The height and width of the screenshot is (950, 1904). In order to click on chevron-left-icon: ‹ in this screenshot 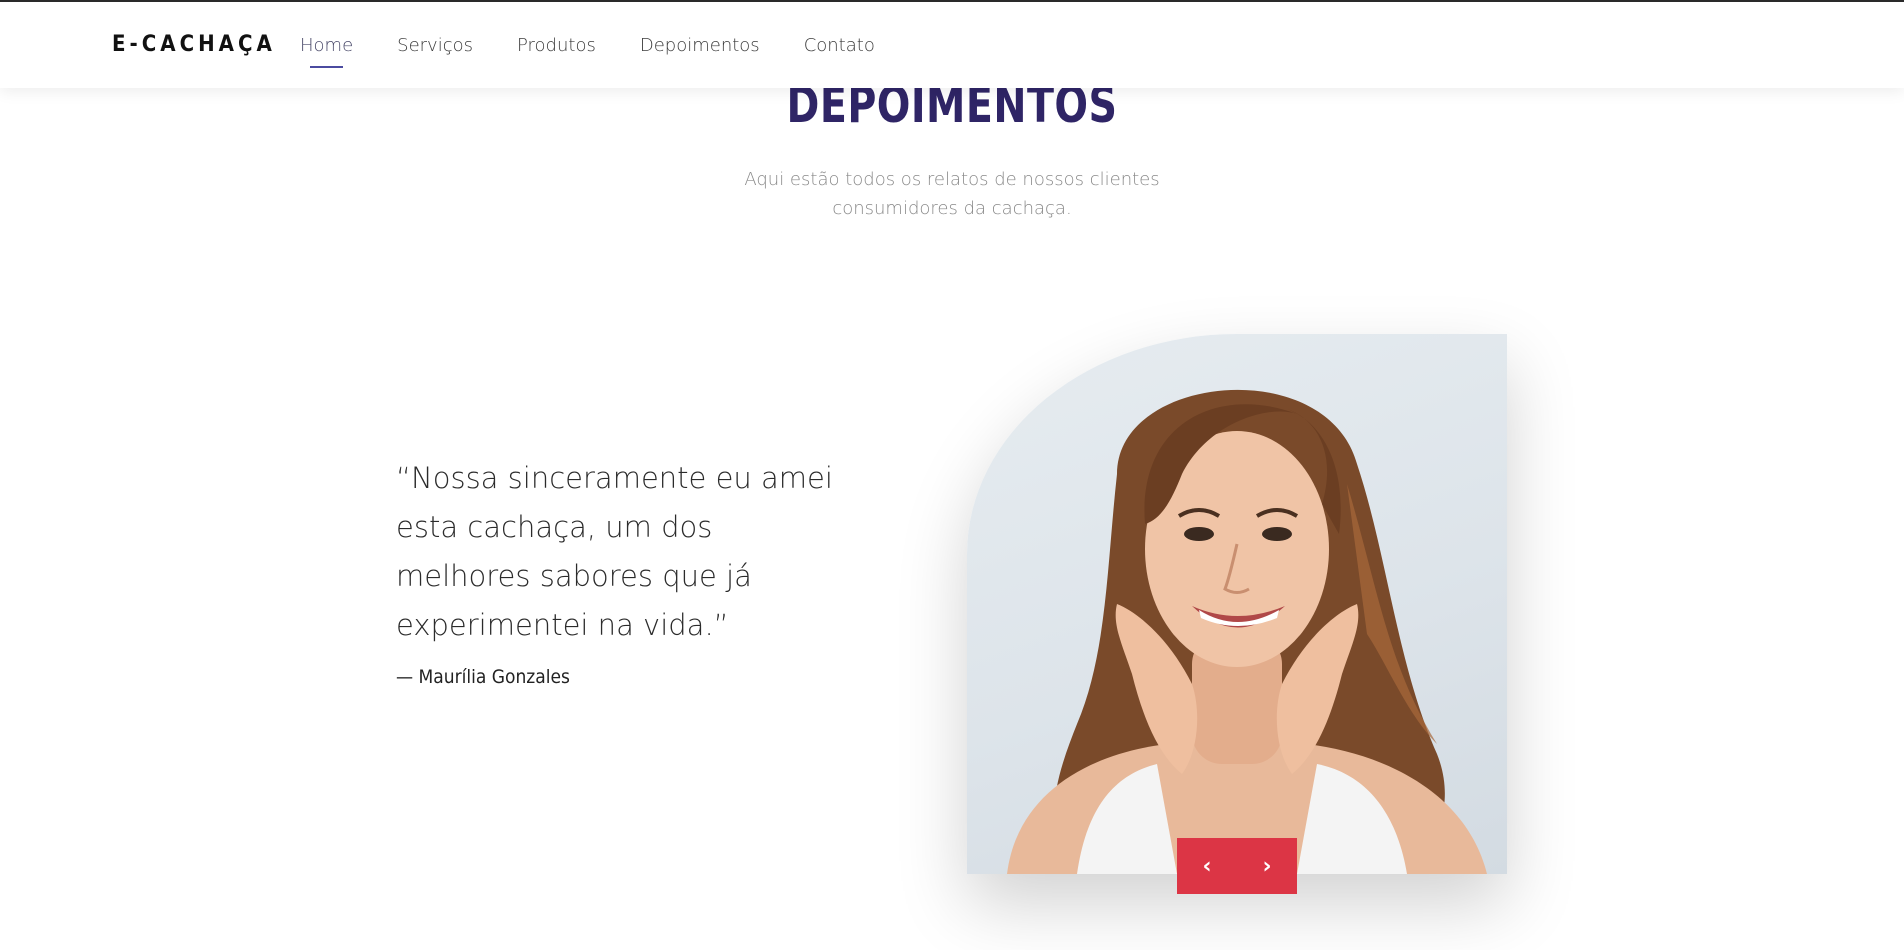, I will do `click(1207, 866)`.